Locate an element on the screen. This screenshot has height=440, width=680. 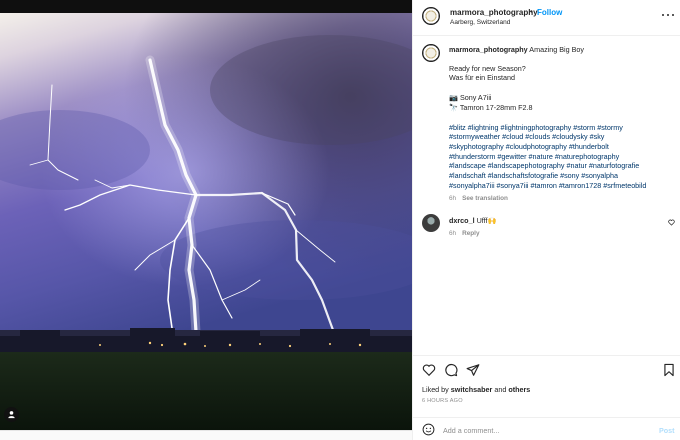
add-comment-input is located at coordinates (543, 430).